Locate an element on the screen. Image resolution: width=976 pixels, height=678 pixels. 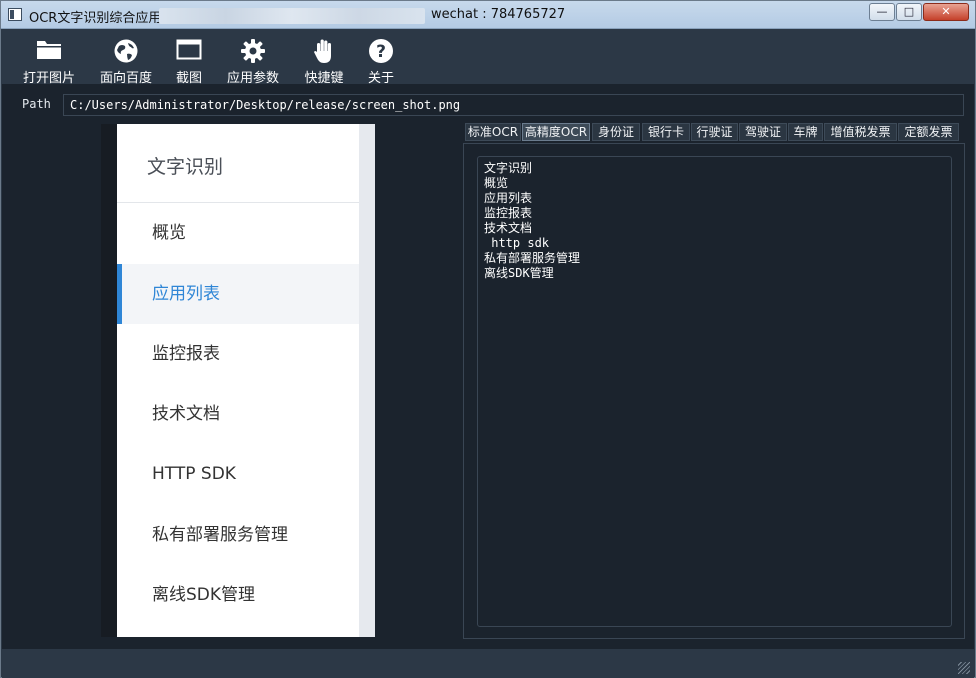
tab-license-plate: 车牌 is located at coordinates (805, 132).